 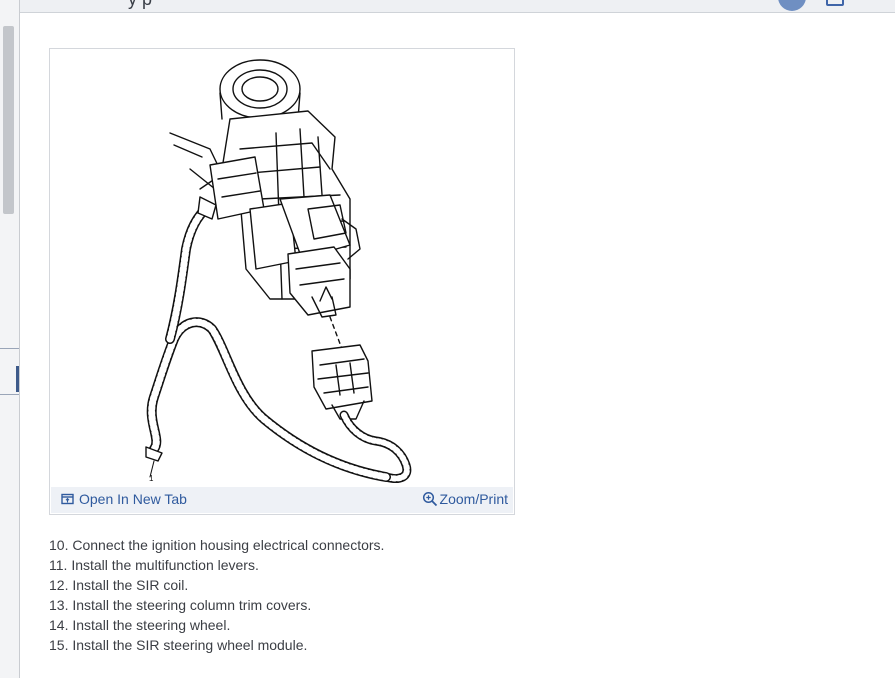 I want to click on step-item: 11. Install the multifunction levers., so click(x=216, y=565).